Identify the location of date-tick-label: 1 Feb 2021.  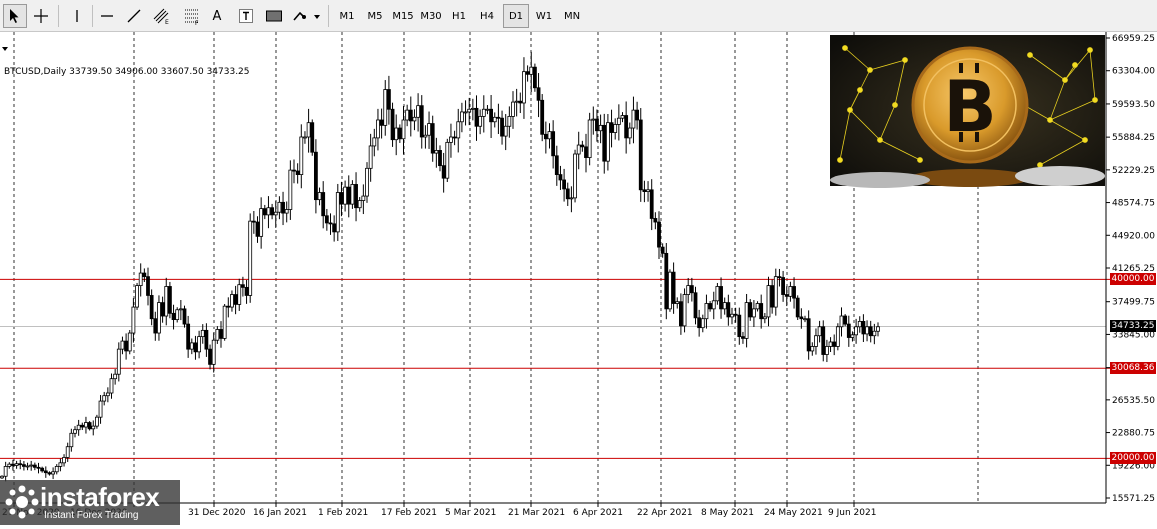
(343, 513).